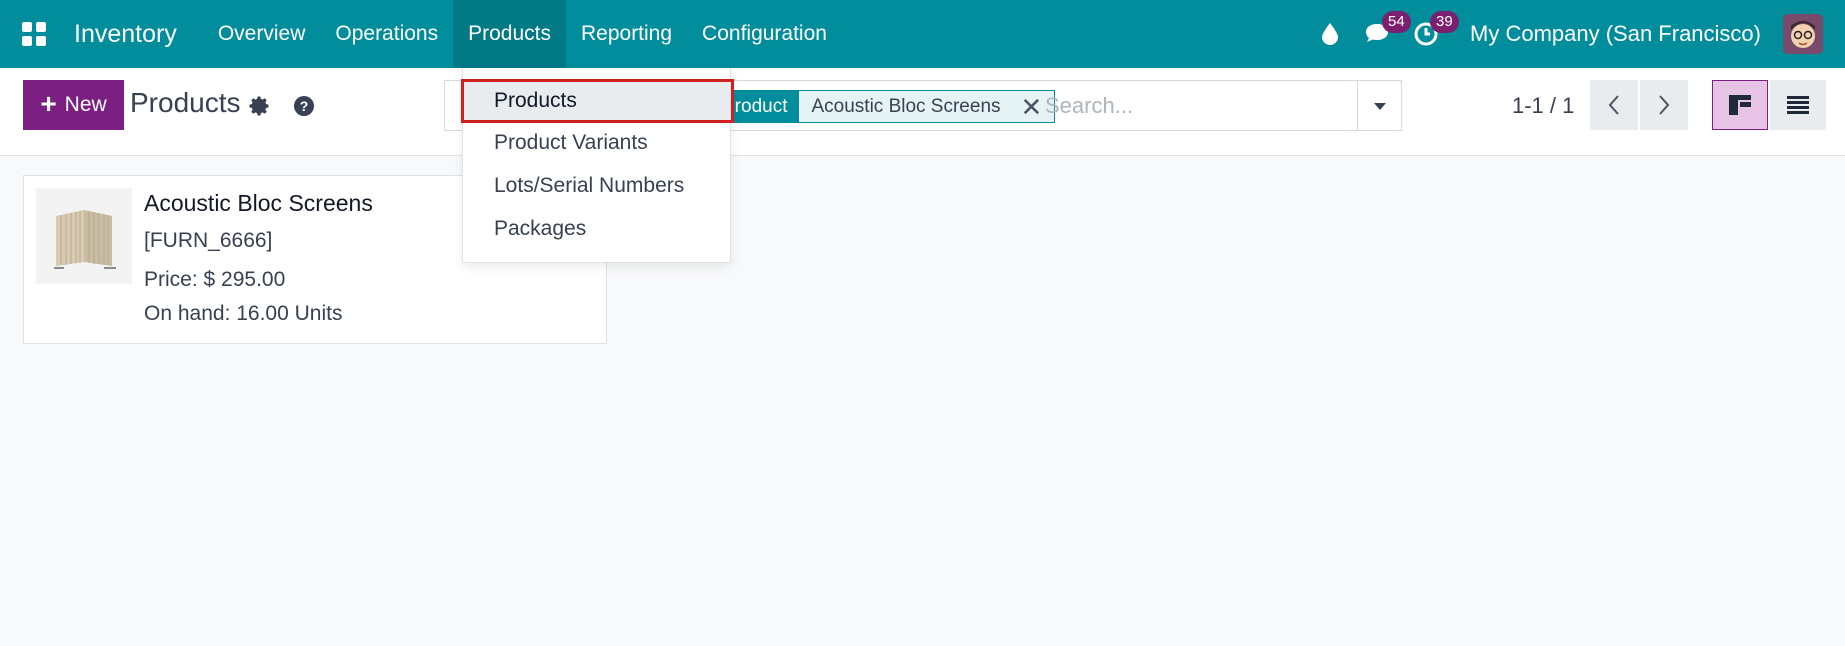 This screenshot has width=1845, height=646. I want to click on dropdown-item-lots-serial-numbers: Lots/Serial Numbers, so click(596, 186).